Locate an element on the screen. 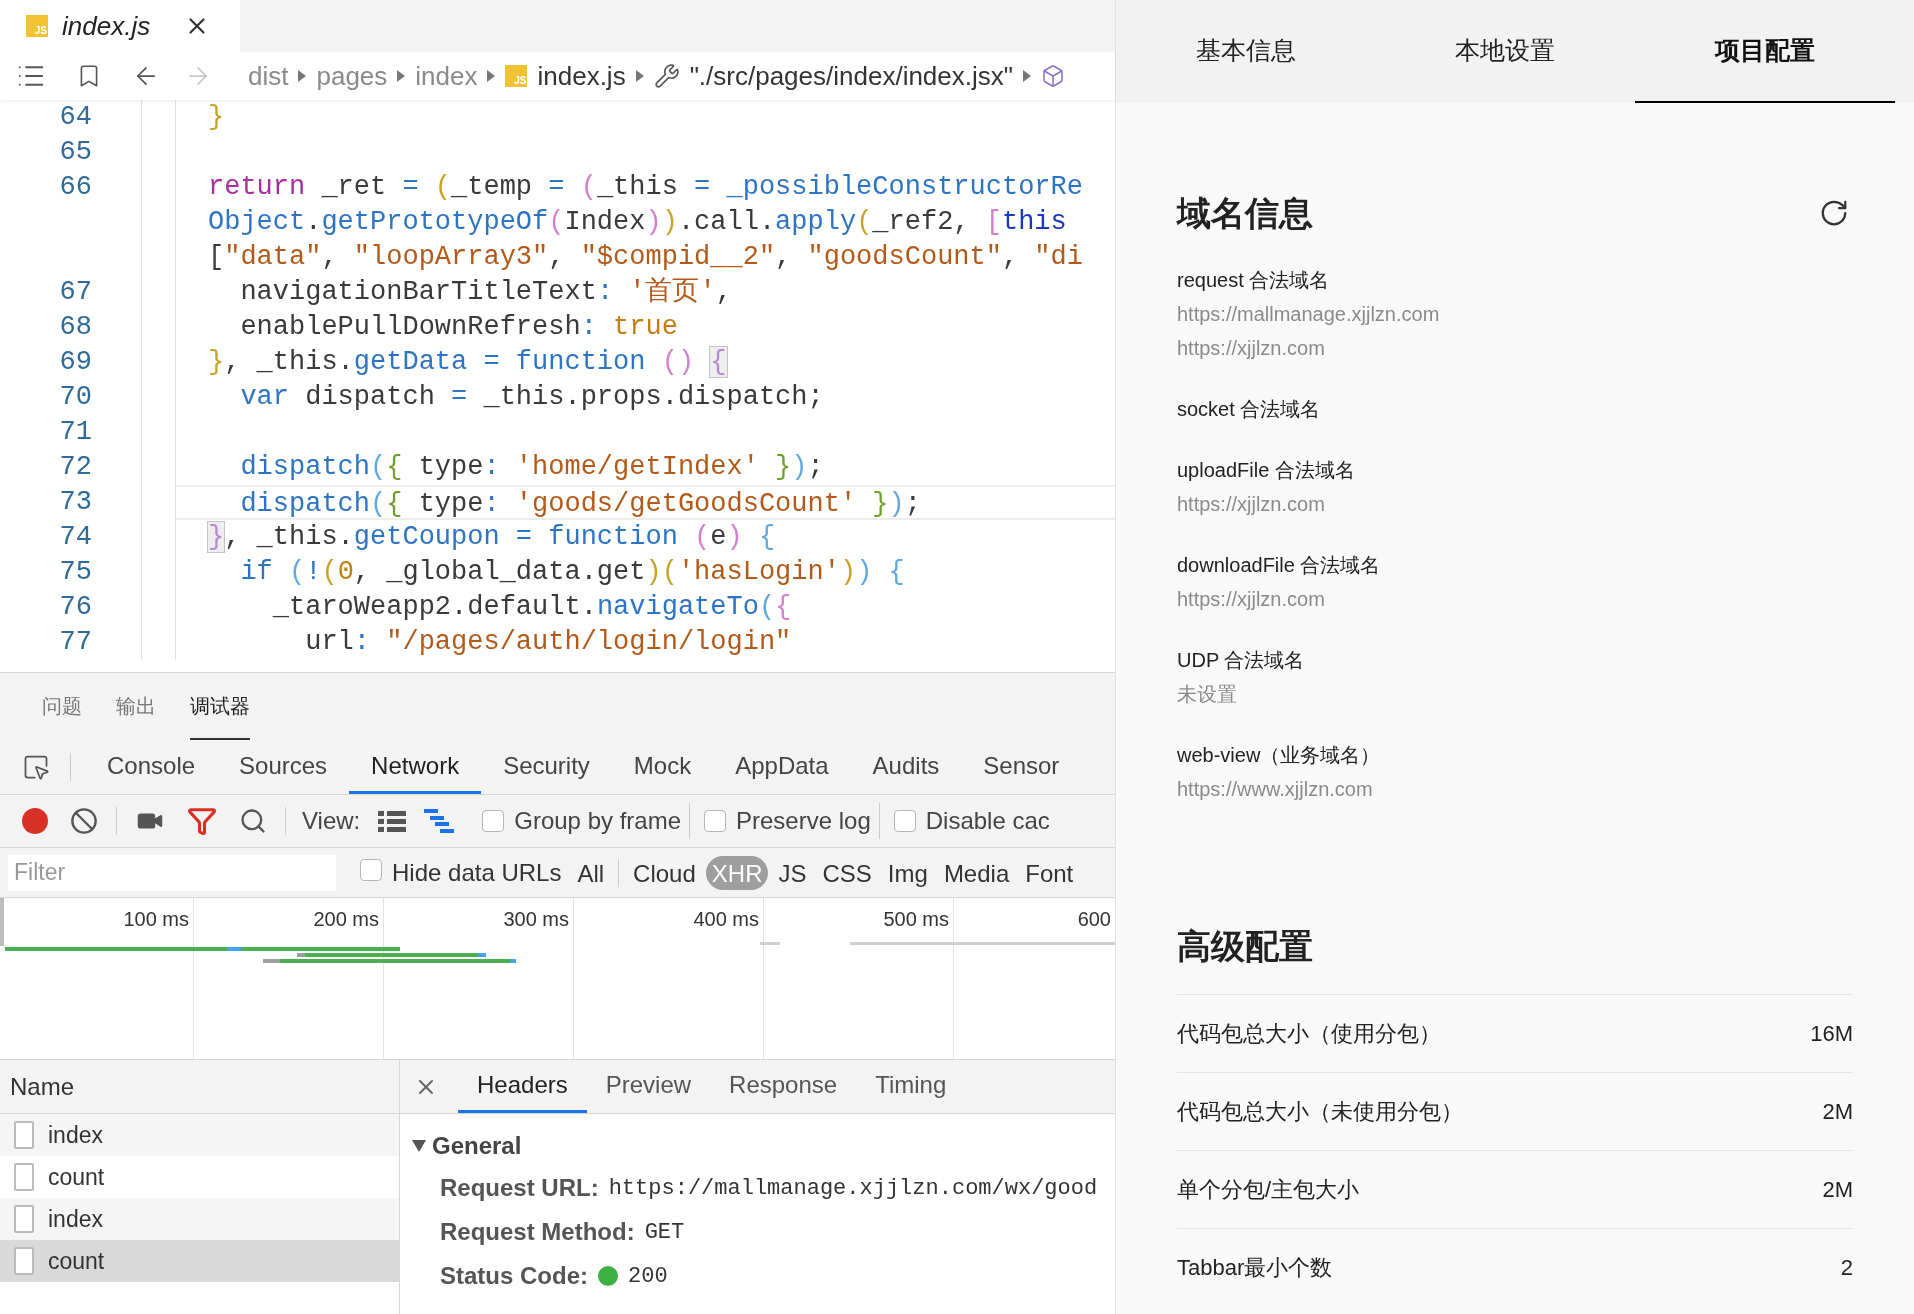 The height and width of the screenshot is (1314, 1914). config-label: 单个分包/主包大小 is located at coordinates (1268, 1190).